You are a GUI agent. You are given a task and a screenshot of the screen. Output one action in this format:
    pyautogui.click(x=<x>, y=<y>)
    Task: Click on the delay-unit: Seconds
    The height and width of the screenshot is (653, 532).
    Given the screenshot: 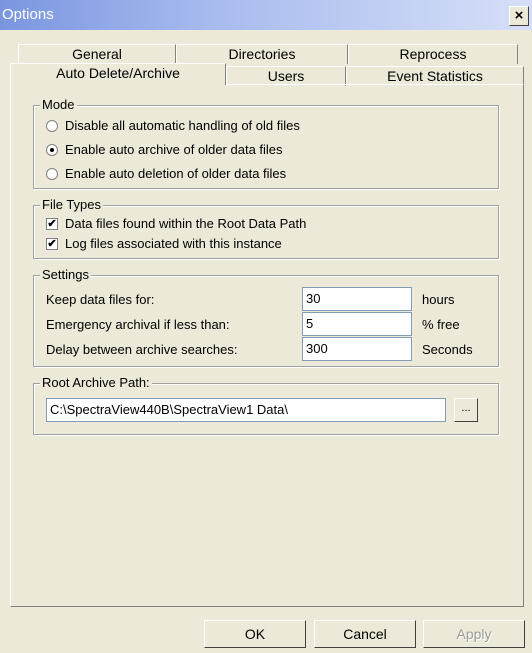 What is the action you would take?
    pyautogui.click(x=447, y=349)
    